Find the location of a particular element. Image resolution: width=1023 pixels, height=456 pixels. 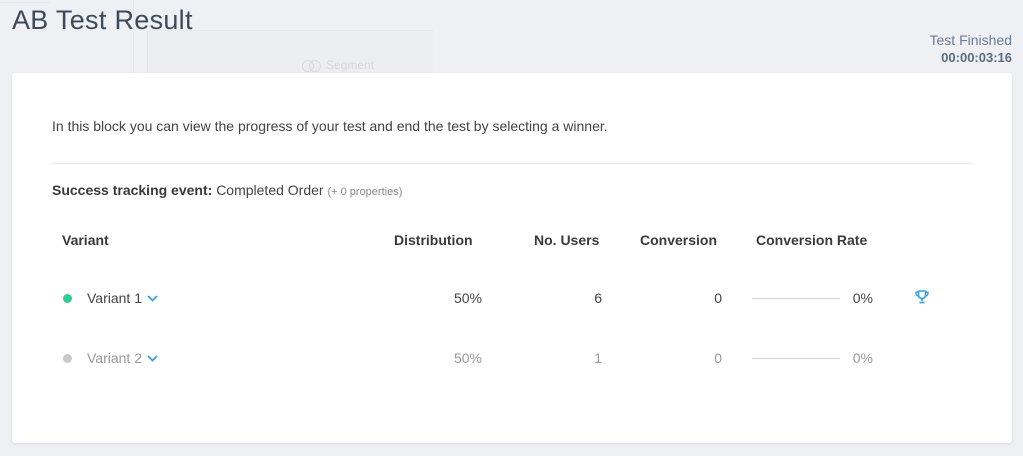

trophy-icon is located at coordinates (922, 297).